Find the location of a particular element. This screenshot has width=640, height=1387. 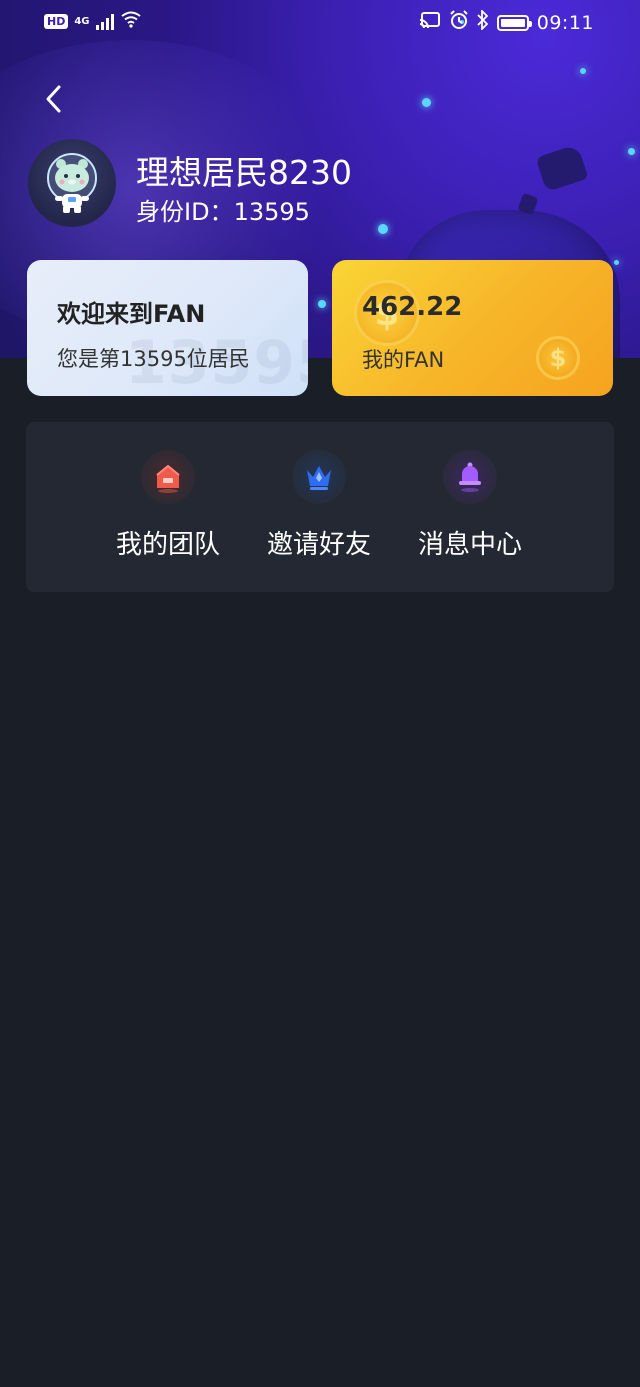

cast-icon is located at coordinates (430, 22).